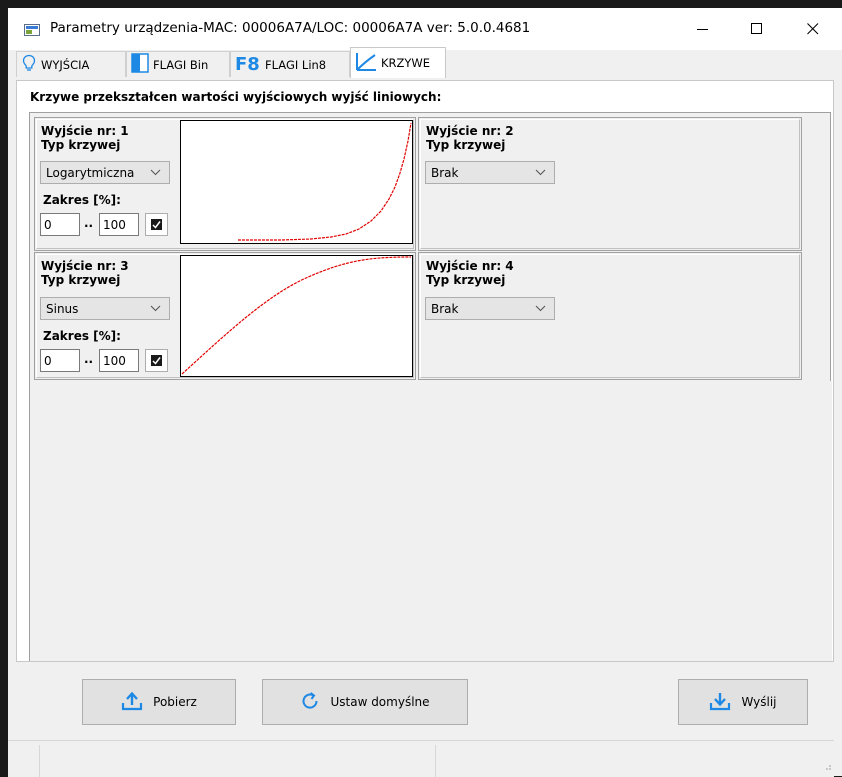 The image size is (842, 777). Describe the element at coordinates (366, 63) in the screenshot. I see `curve-icon` at that location.